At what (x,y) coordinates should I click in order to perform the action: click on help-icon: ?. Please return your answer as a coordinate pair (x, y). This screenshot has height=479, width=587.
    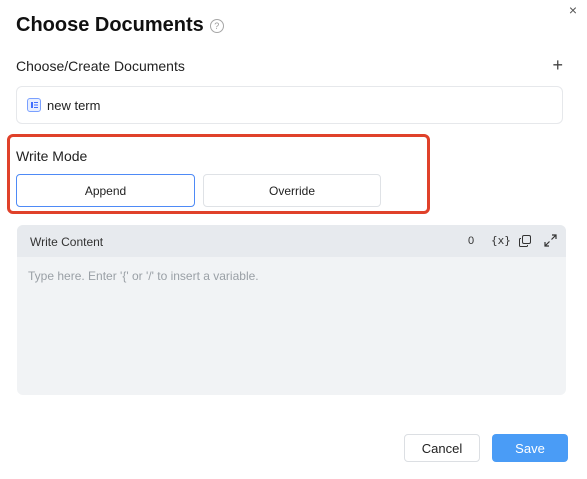
    Looking at the image, I should click on (216, 25).